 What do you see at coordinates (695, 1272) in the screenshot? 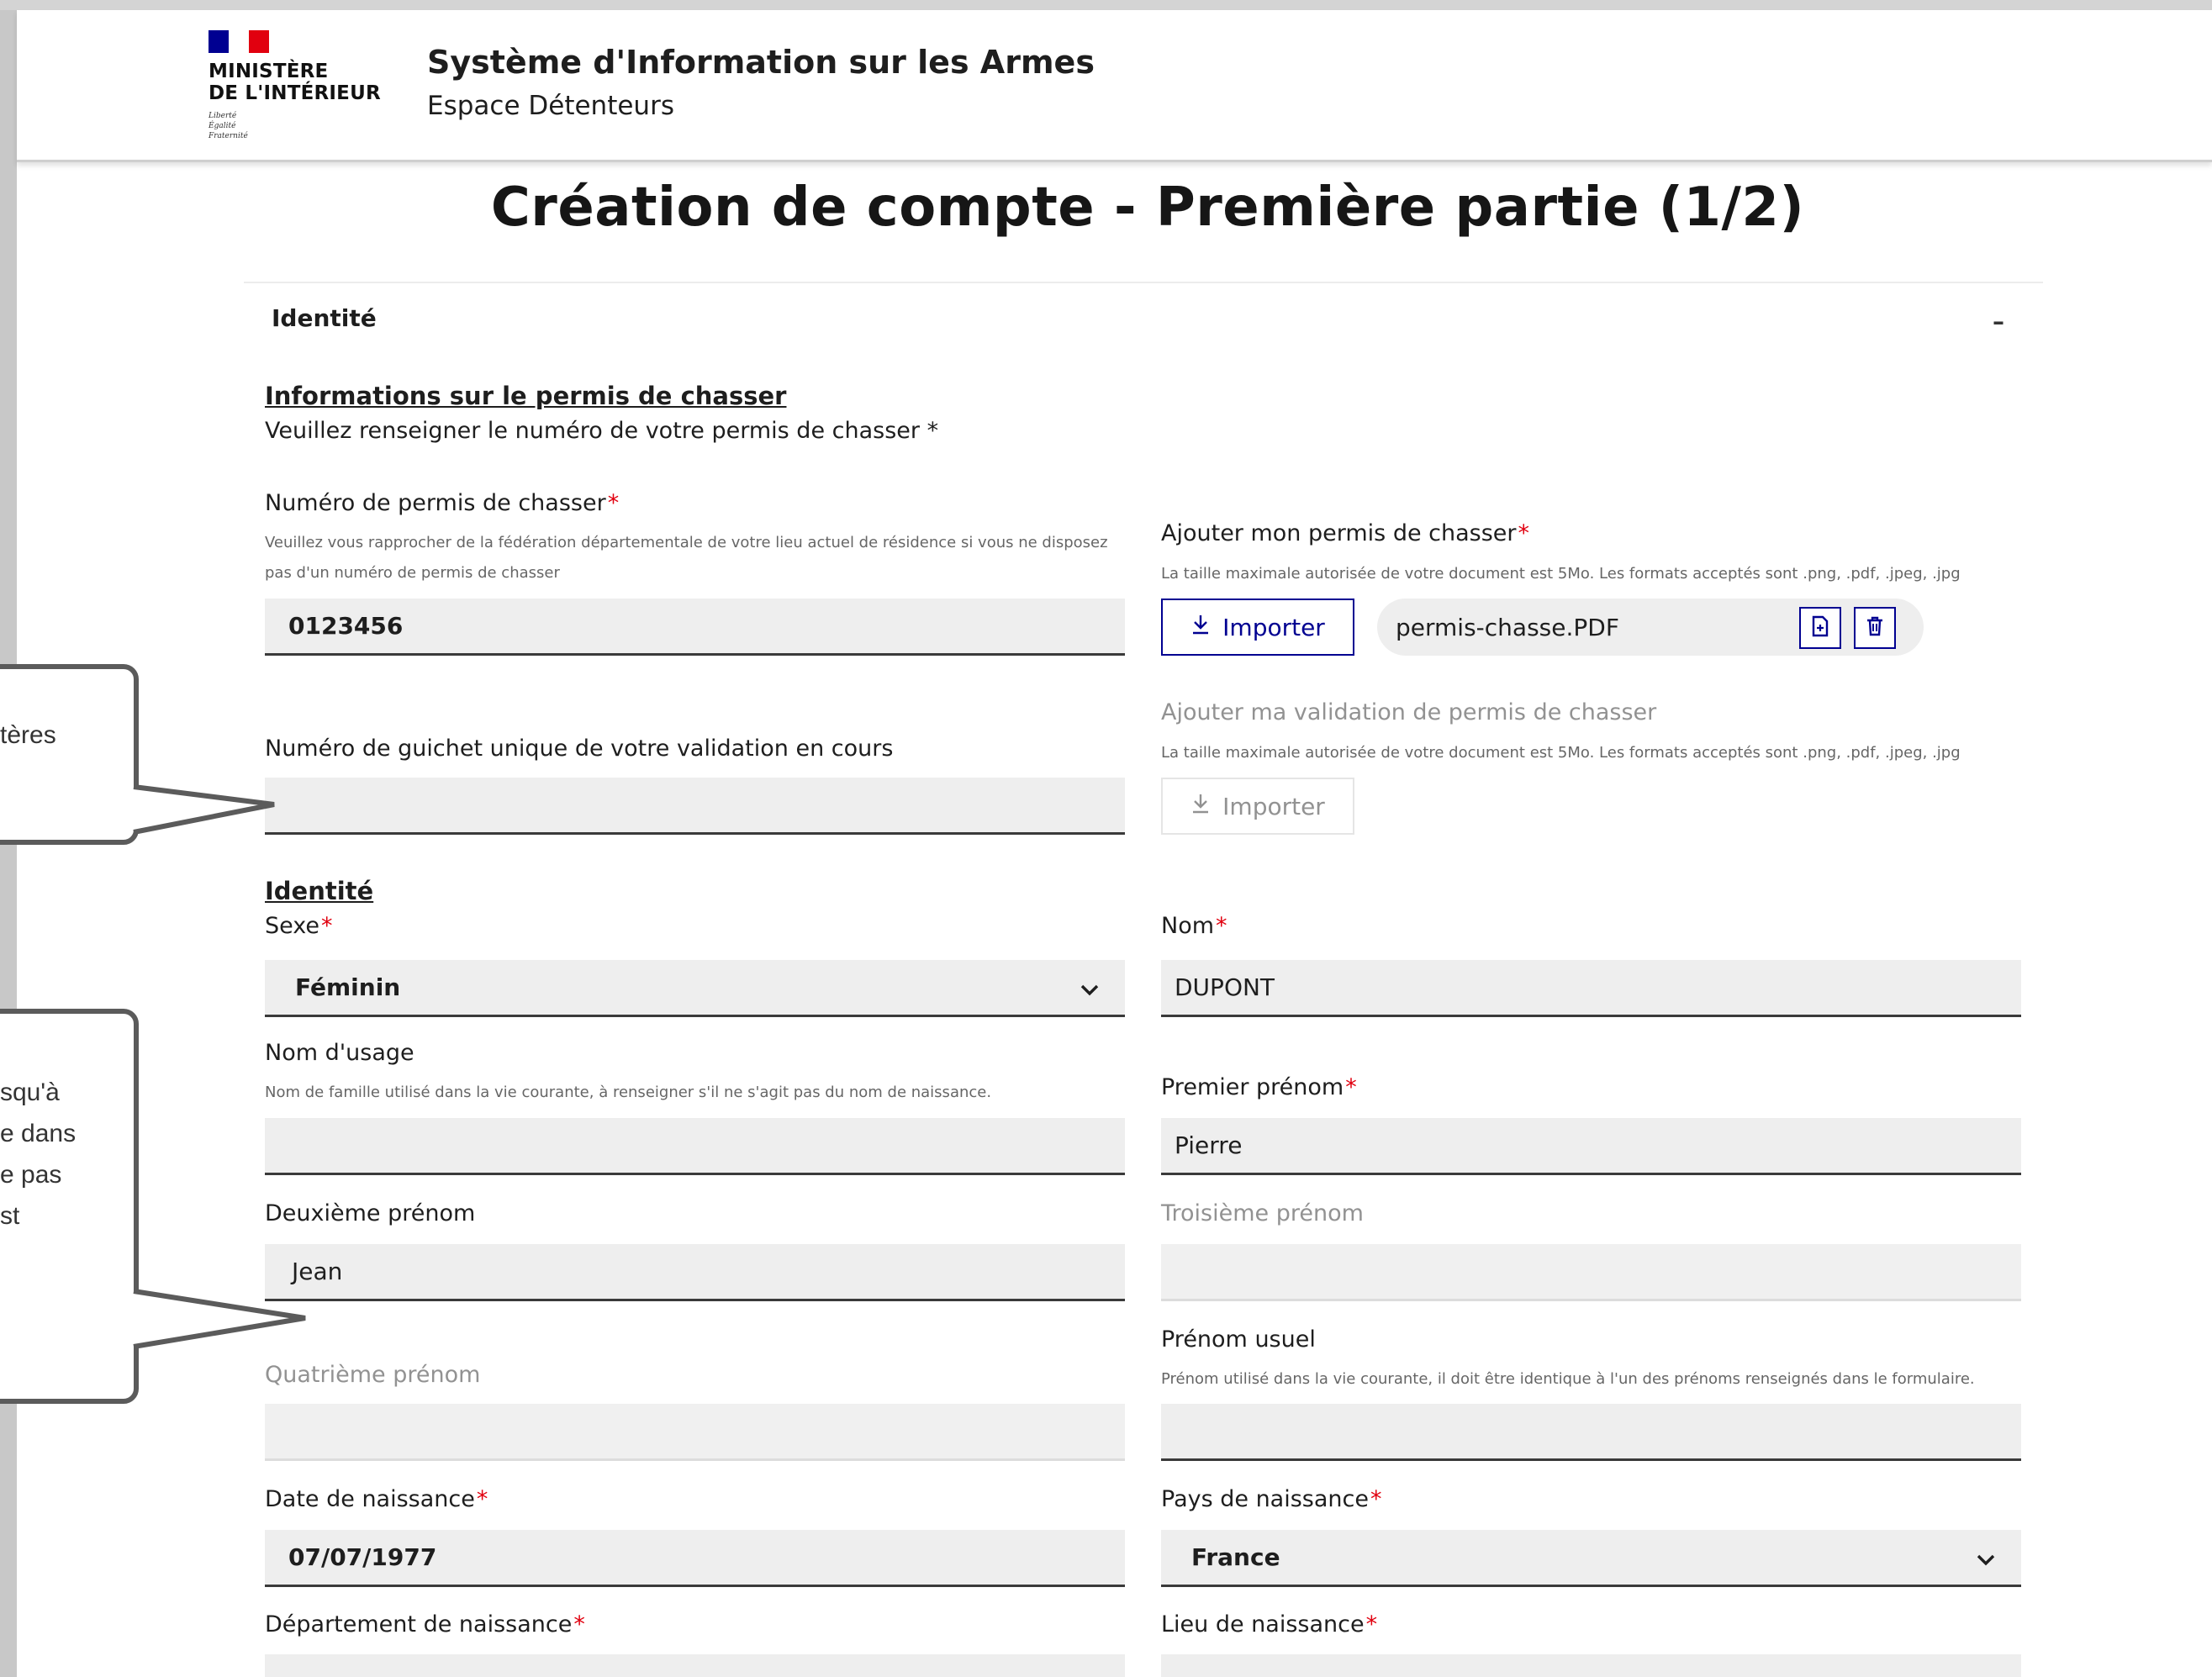
I see `deuxieme-prenom-input: Jean` at bounding box center [695, 1272].